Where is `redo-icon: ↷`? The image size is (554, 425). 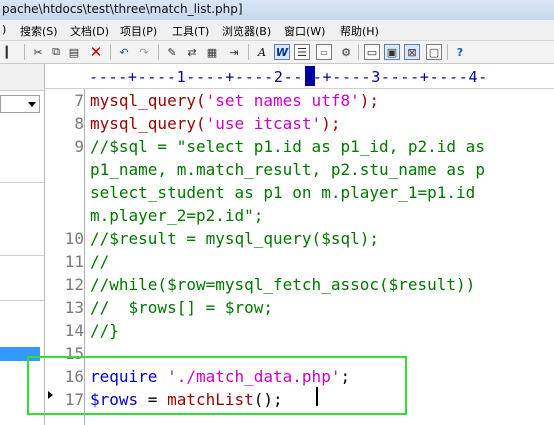
redo-icon: ↷ is located at coordinates (144, 52).